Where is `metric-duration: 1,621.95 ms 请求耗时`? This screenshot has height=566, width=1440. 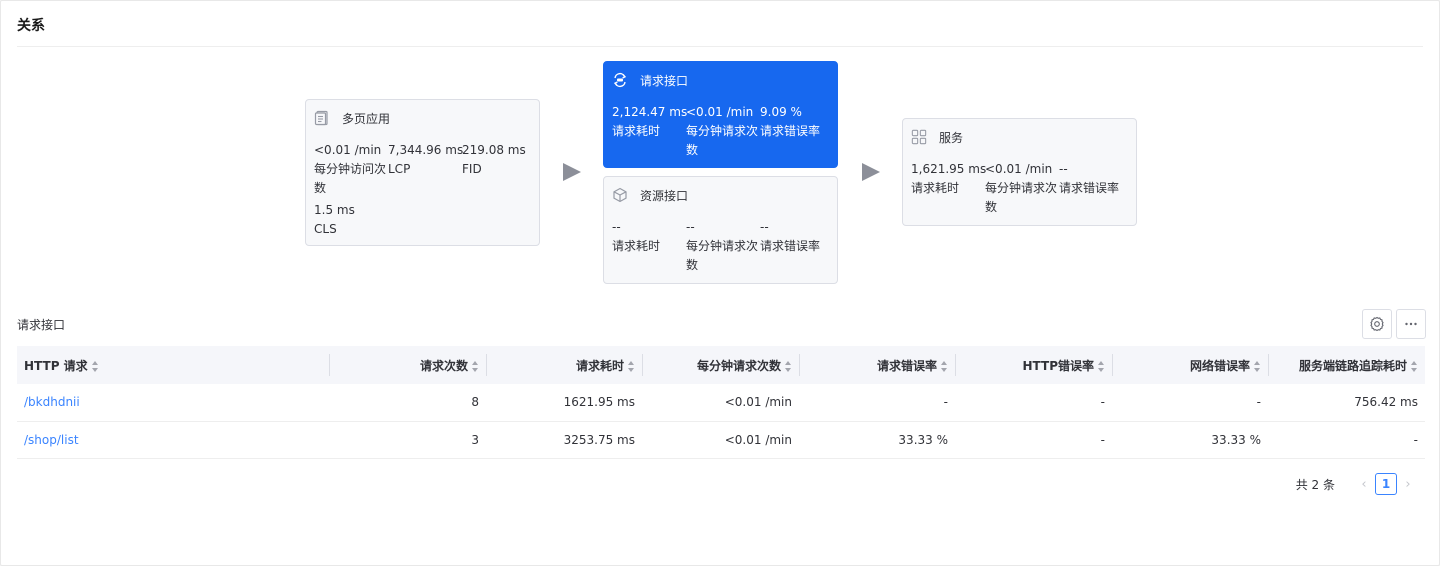 metric-duration: 1,621.95 ms 请求耗时 is located at coordinates (949, 188).